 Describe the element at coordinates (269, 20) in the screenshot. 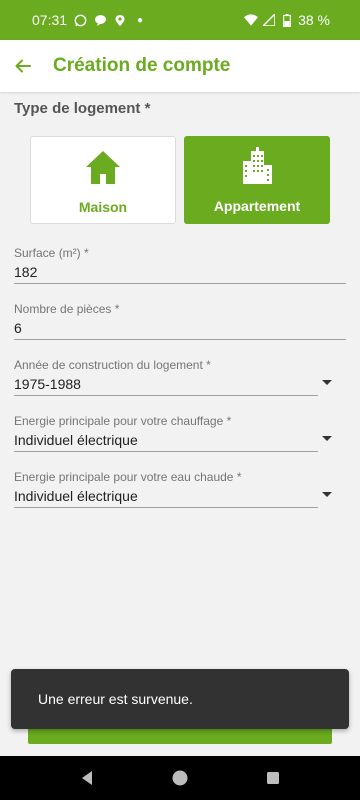

I see `signal-icon` at that location.